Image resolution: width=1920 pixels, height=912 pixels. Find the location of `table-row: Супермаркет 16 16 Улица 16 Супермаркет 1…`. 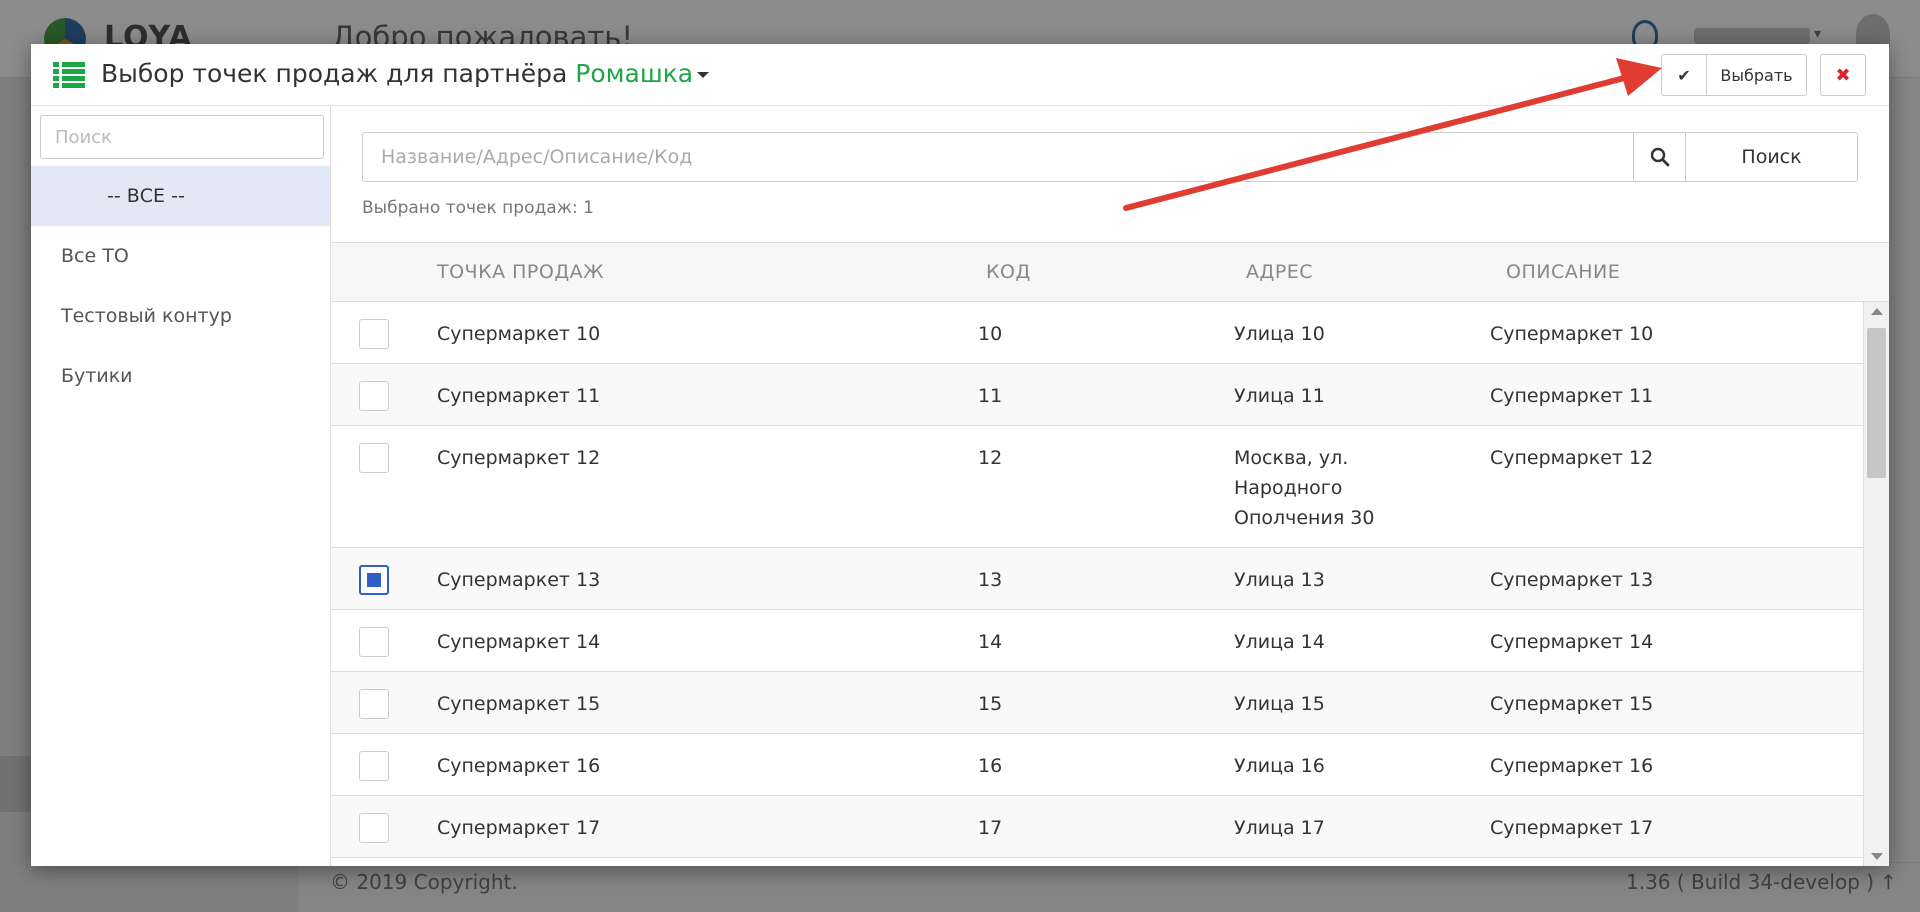

table-row: Супермаркет 16 16 Улица 16 Супермаркет 1… is located at coordinates (1097, 765).